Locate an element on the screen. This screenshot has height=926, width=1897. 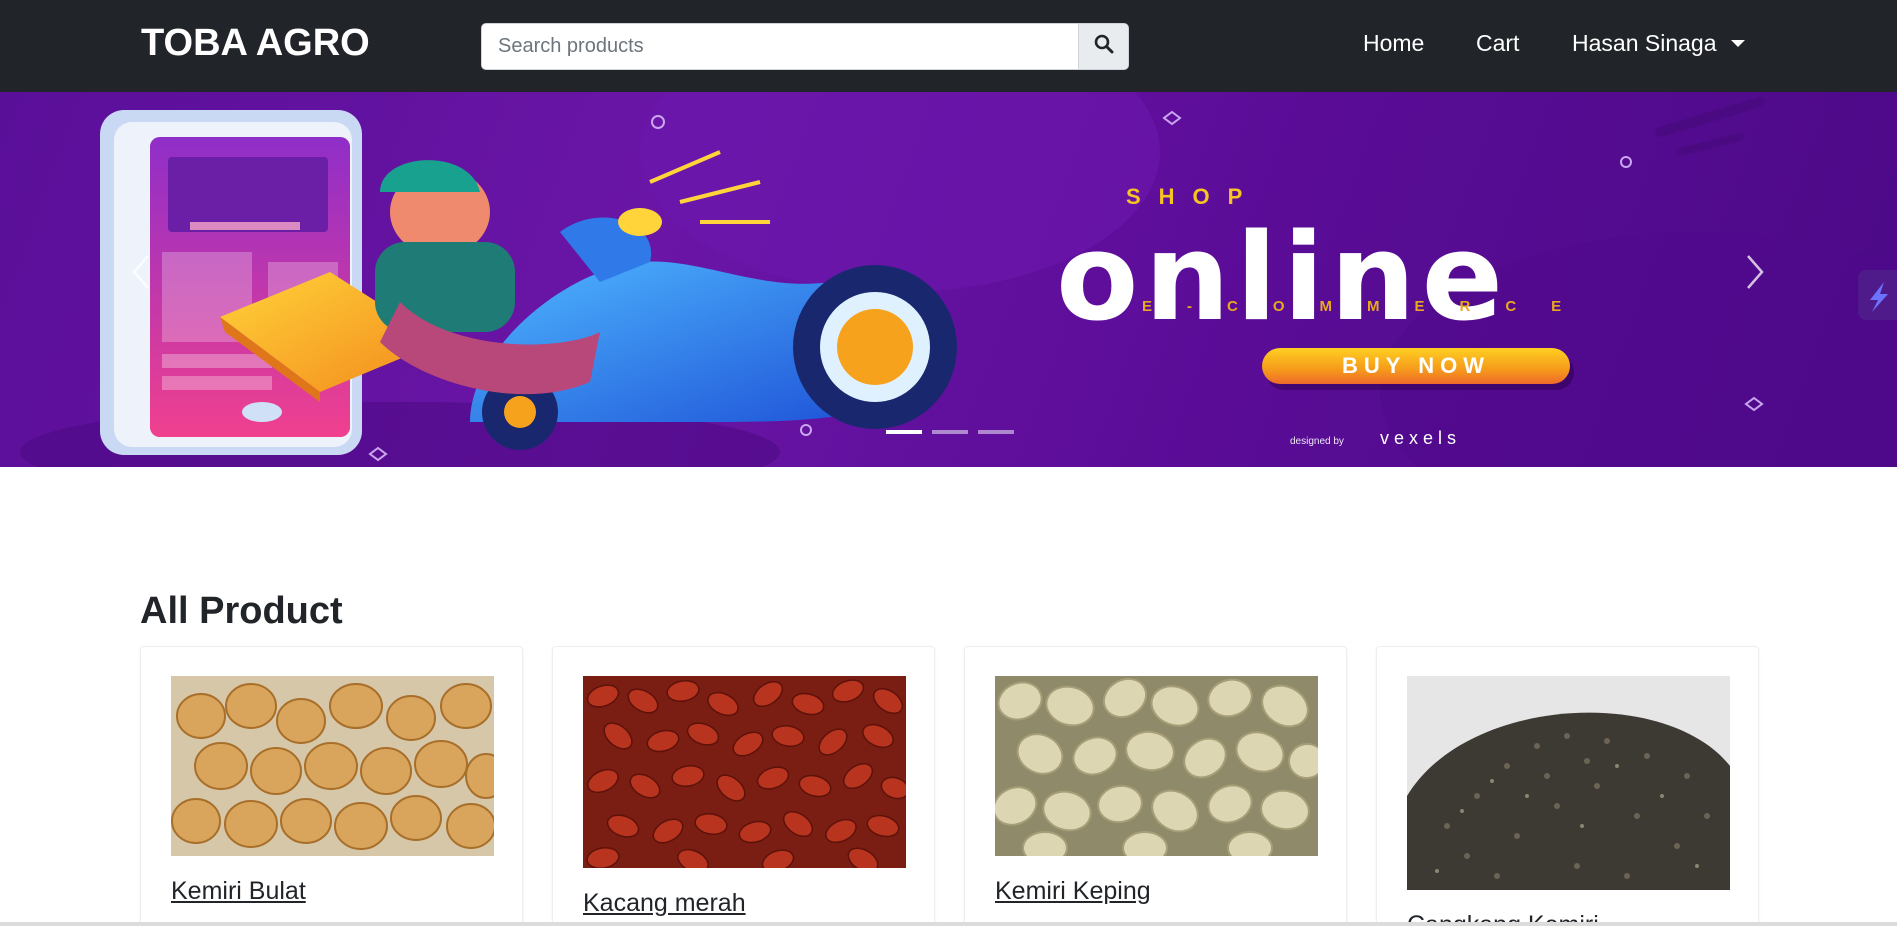
search-icon is located at coordinates (1104, 46).